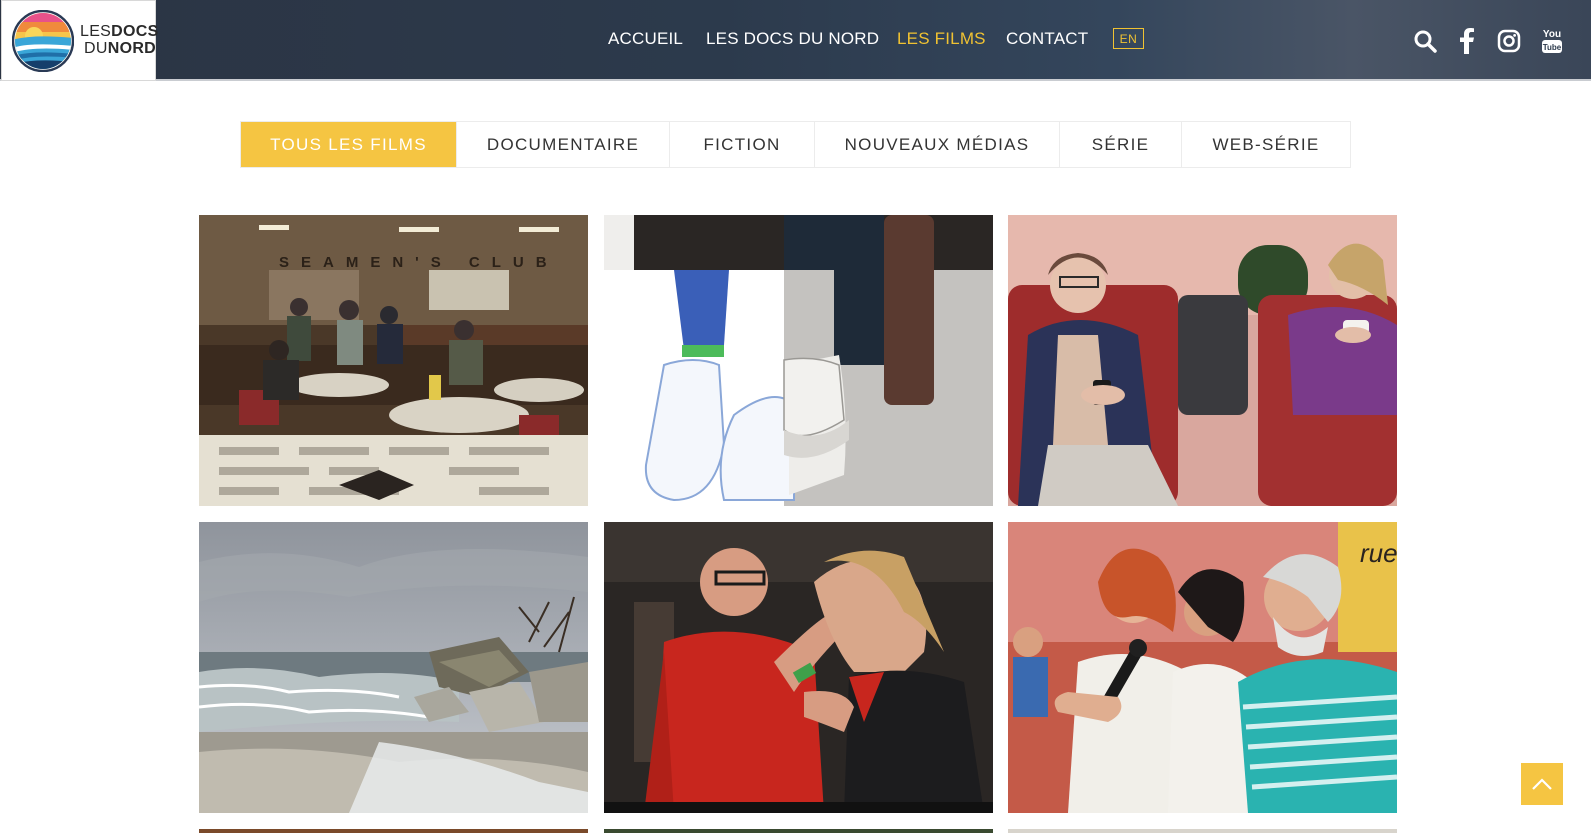 The height and width of the screenshot is (833, 1591). What do you see at coordinates (742, 144) in the screenshot?
I see `filter-fiction: FICTION` at bounding box center [742, 144].